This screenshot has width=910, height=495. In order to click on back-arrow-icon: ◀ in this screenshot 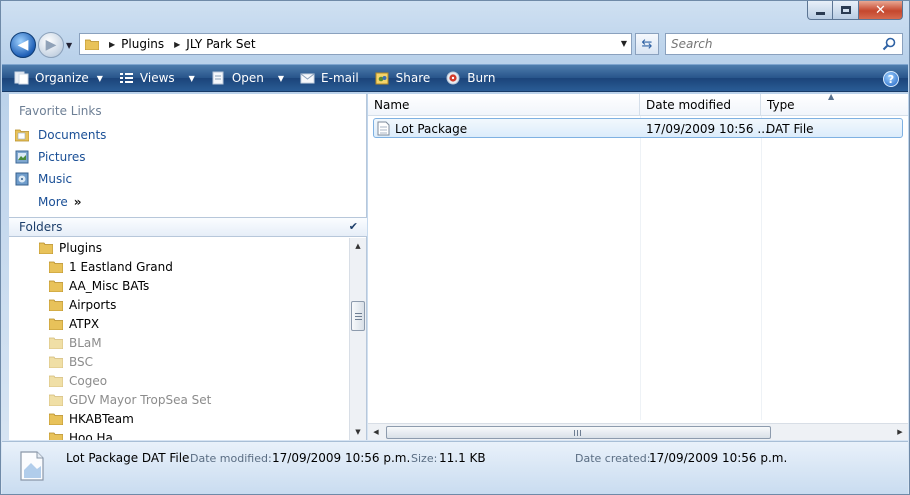, I will do `click(23, 45)`.